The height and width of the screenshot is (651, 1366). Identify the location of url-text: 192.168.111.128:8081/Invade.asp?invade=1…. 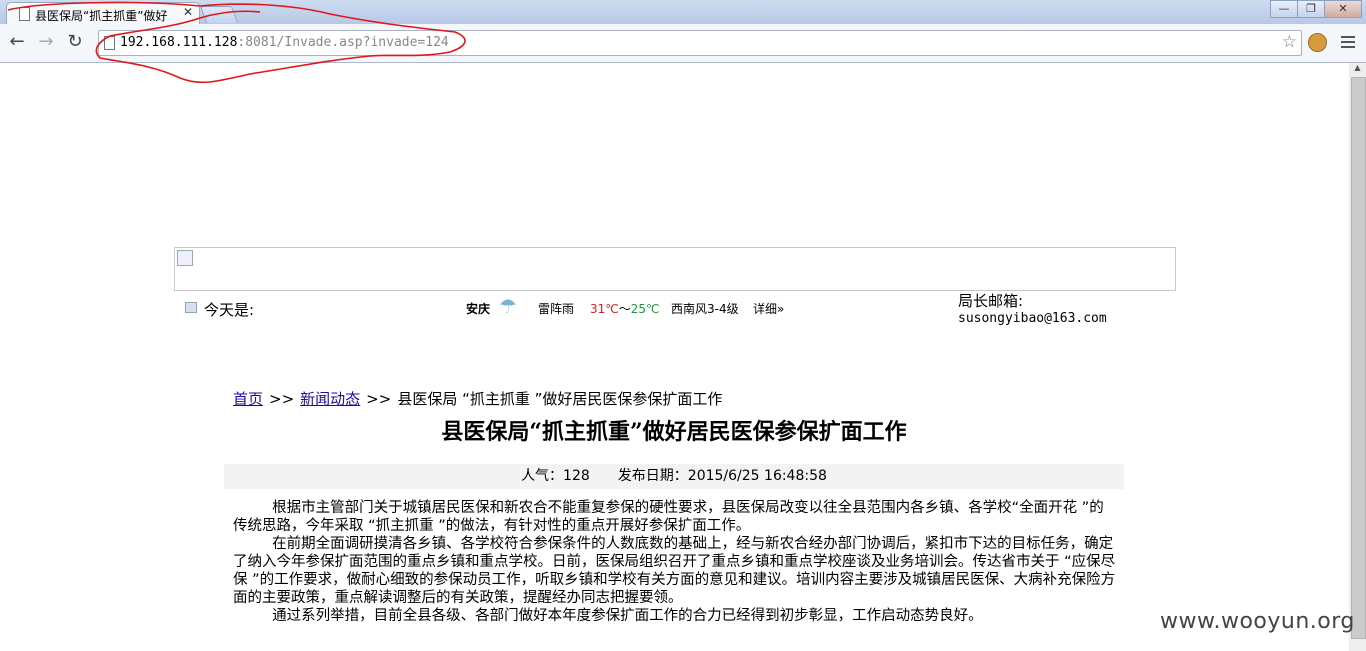
(284, 42).